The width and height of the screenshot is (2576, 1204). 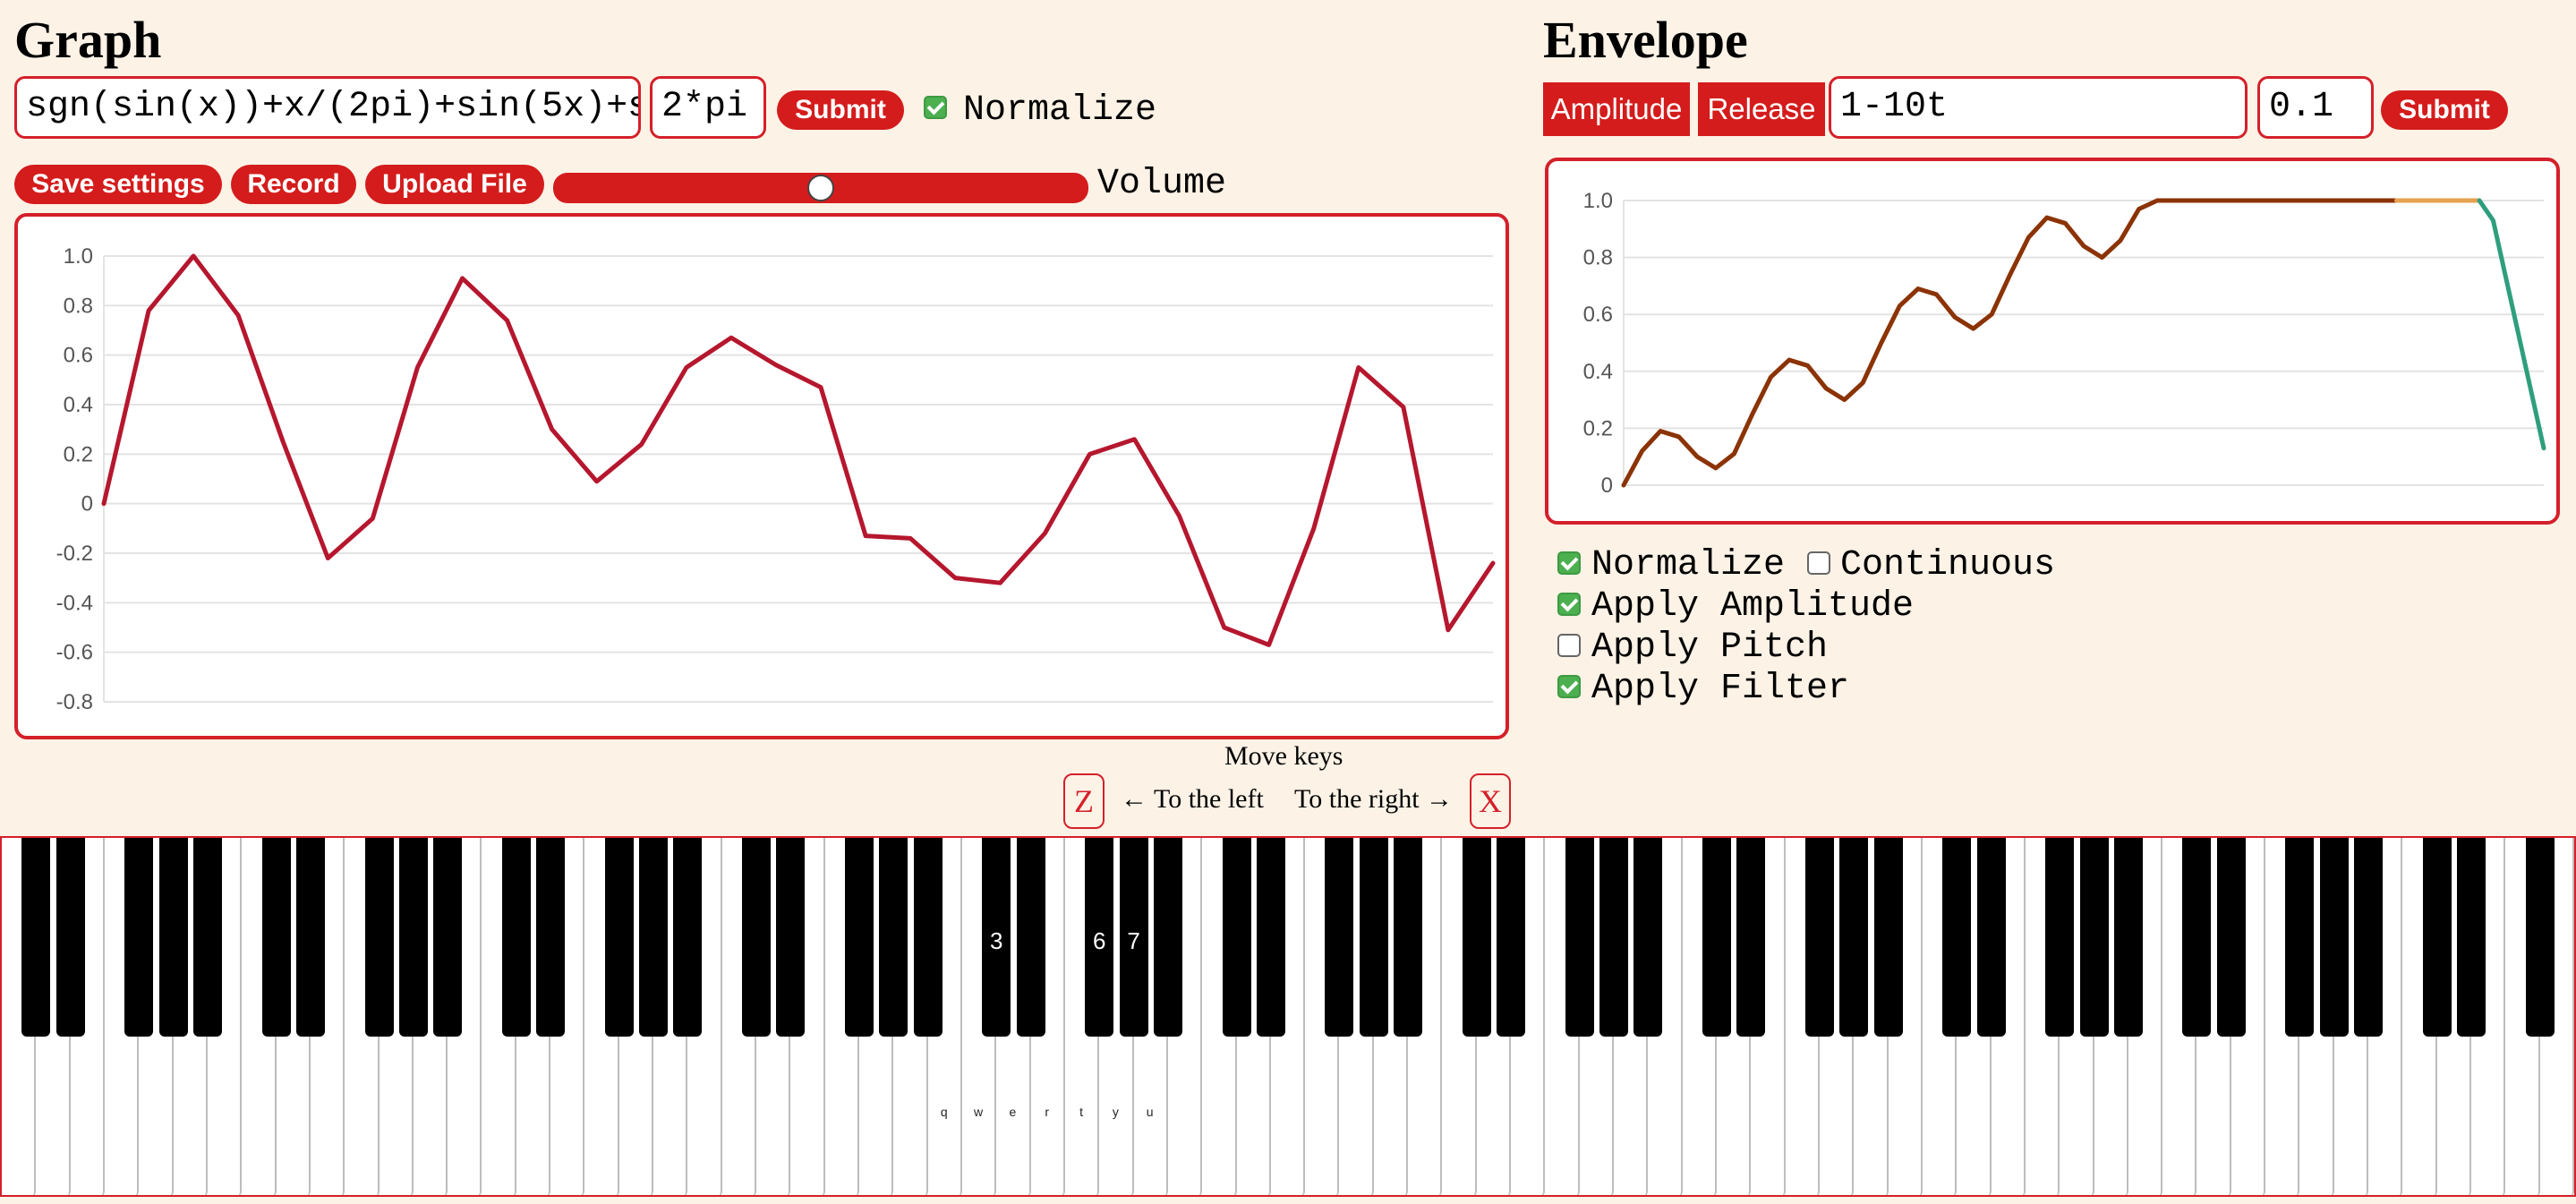 What do you see at coordinates (1099, 937) in the screenshot?
I see `black-key: 6` at bounding box center [1099, 937].